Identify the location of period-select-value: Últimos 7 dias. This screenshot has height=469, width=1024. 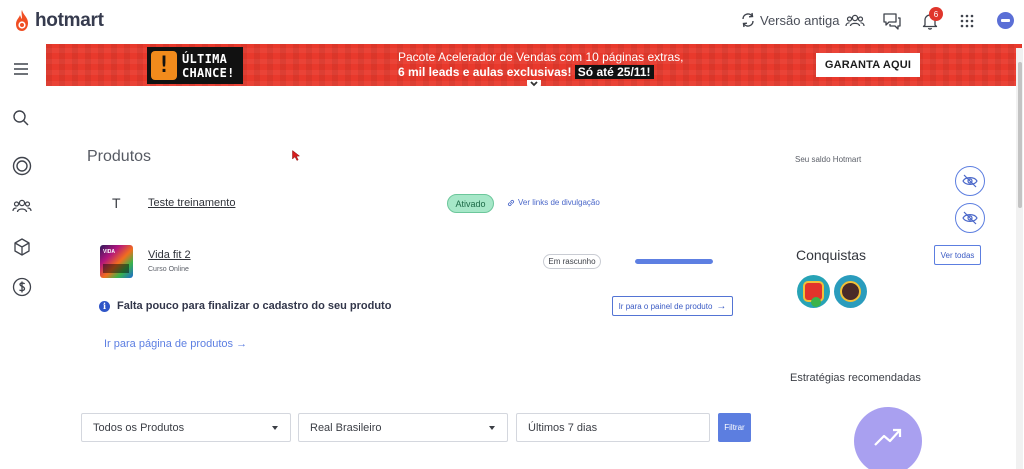
(563, 427).